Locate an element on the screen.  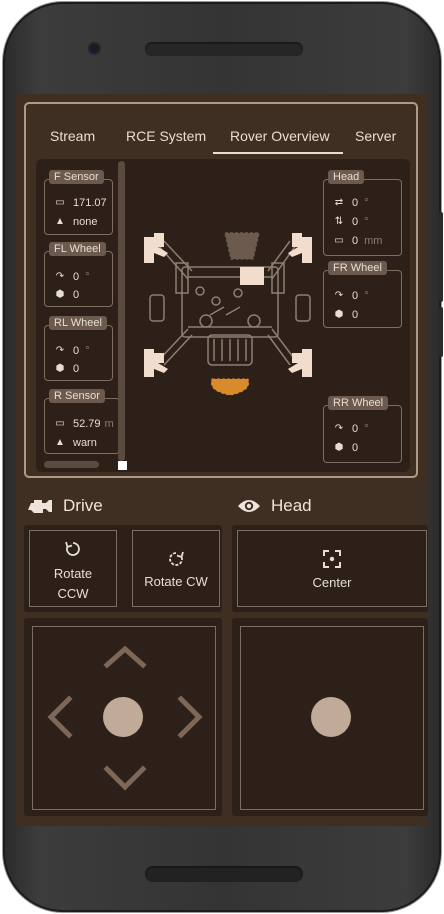
vertical-scrollbar is located at coordinates (121, 311).